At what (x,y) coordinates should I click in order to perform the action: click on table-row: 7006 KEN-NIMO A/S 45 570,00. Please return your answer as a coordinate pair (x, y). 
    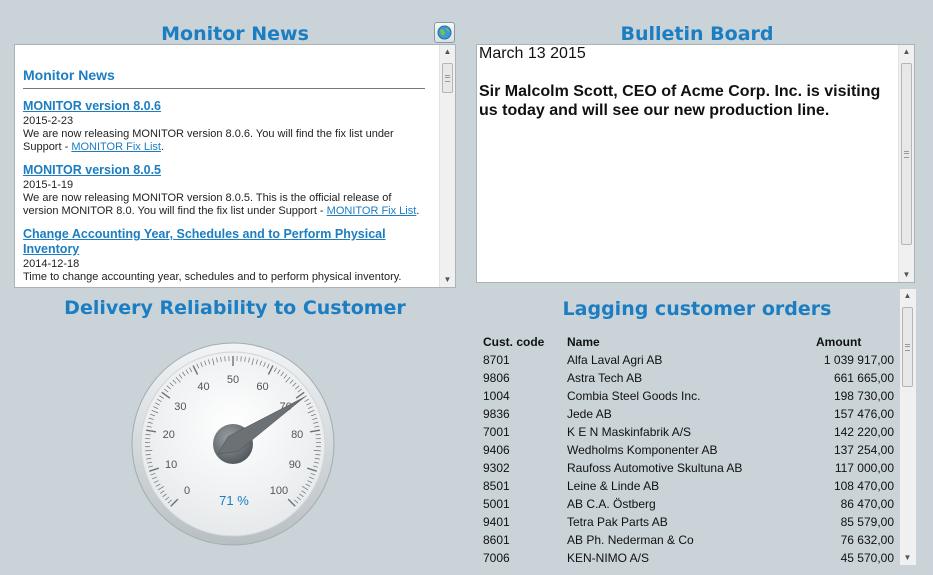
    Looking at the image, I should click on (688, 558).